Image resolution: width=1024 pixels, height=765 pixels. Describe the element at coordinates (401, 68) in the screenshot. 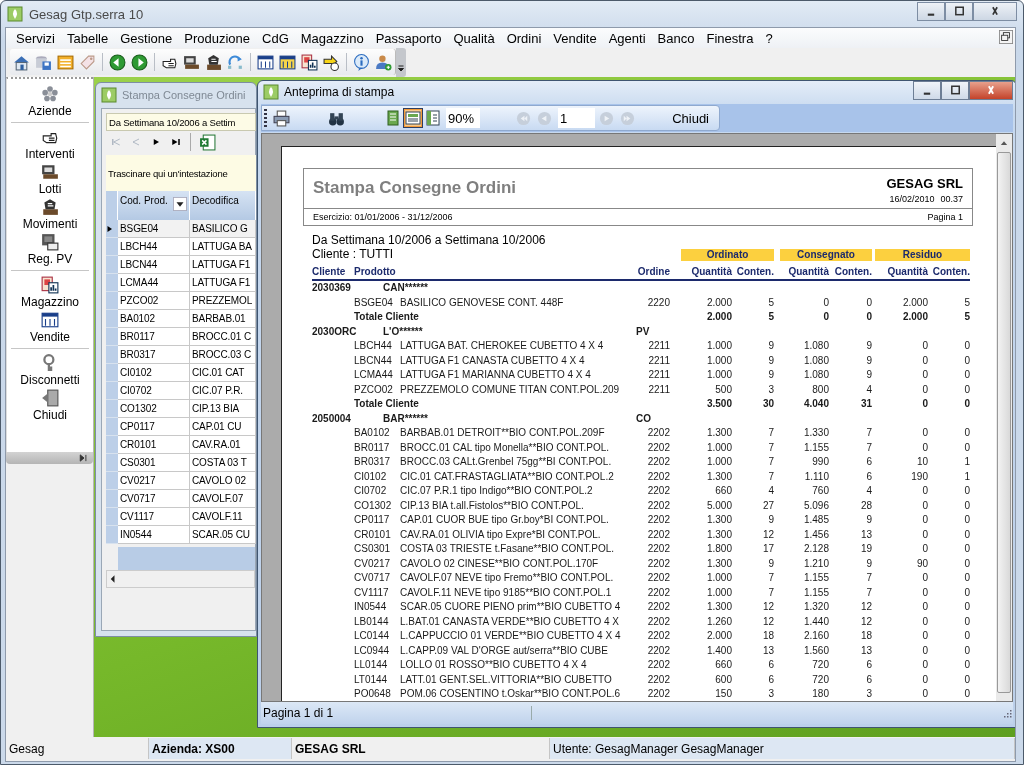

I see `overflow-icon` at that location.